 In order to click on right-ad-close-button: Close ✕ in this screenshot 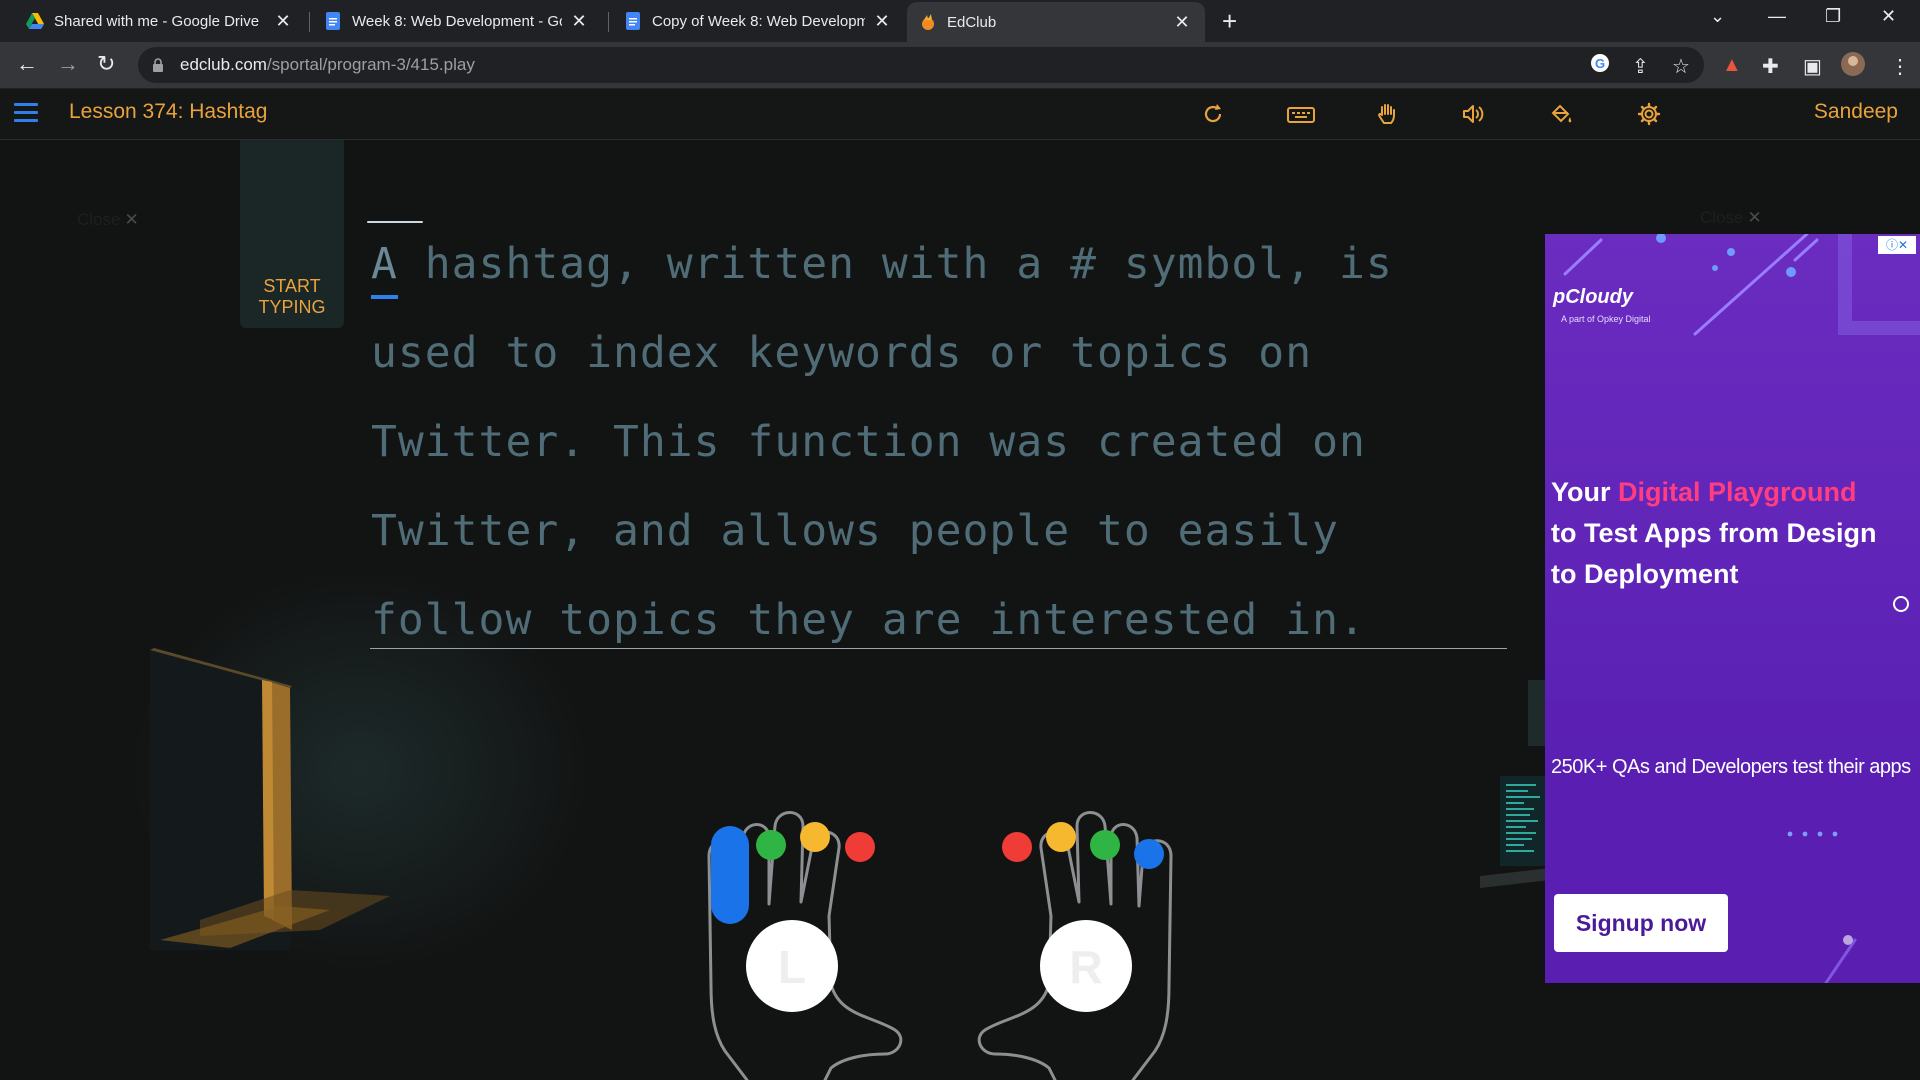, I will do `click(1731, 218)`.